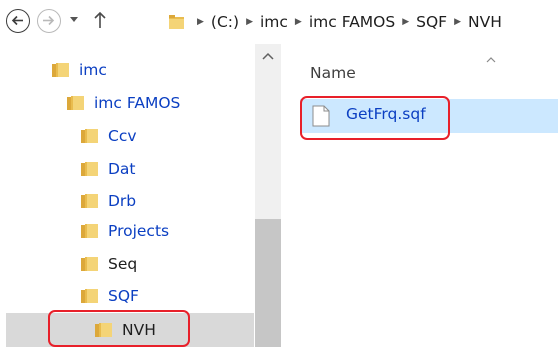 This screenshot has height=347, width=558. I want to click on nav-item-drb: Drb, so click(108, 201).